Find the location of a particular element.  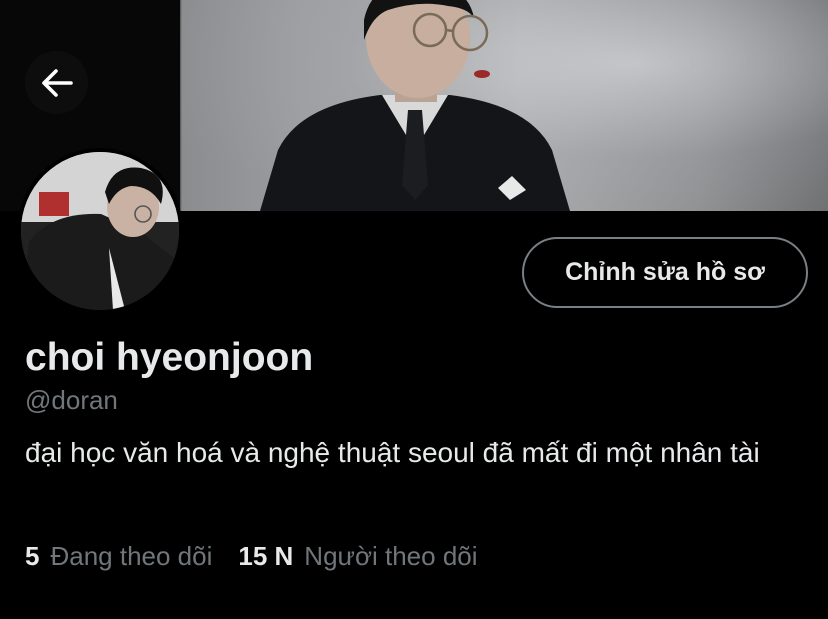

following-count: 5 is located at coordinates (32, 556).